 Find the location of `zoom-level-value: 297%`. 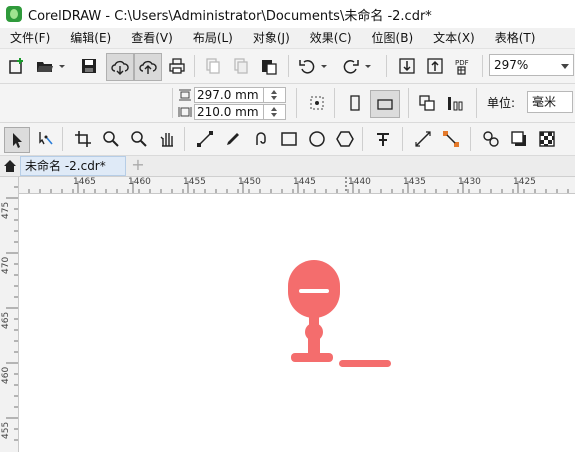

zoom-level-value: 297% is located at coordinates (511, 65).